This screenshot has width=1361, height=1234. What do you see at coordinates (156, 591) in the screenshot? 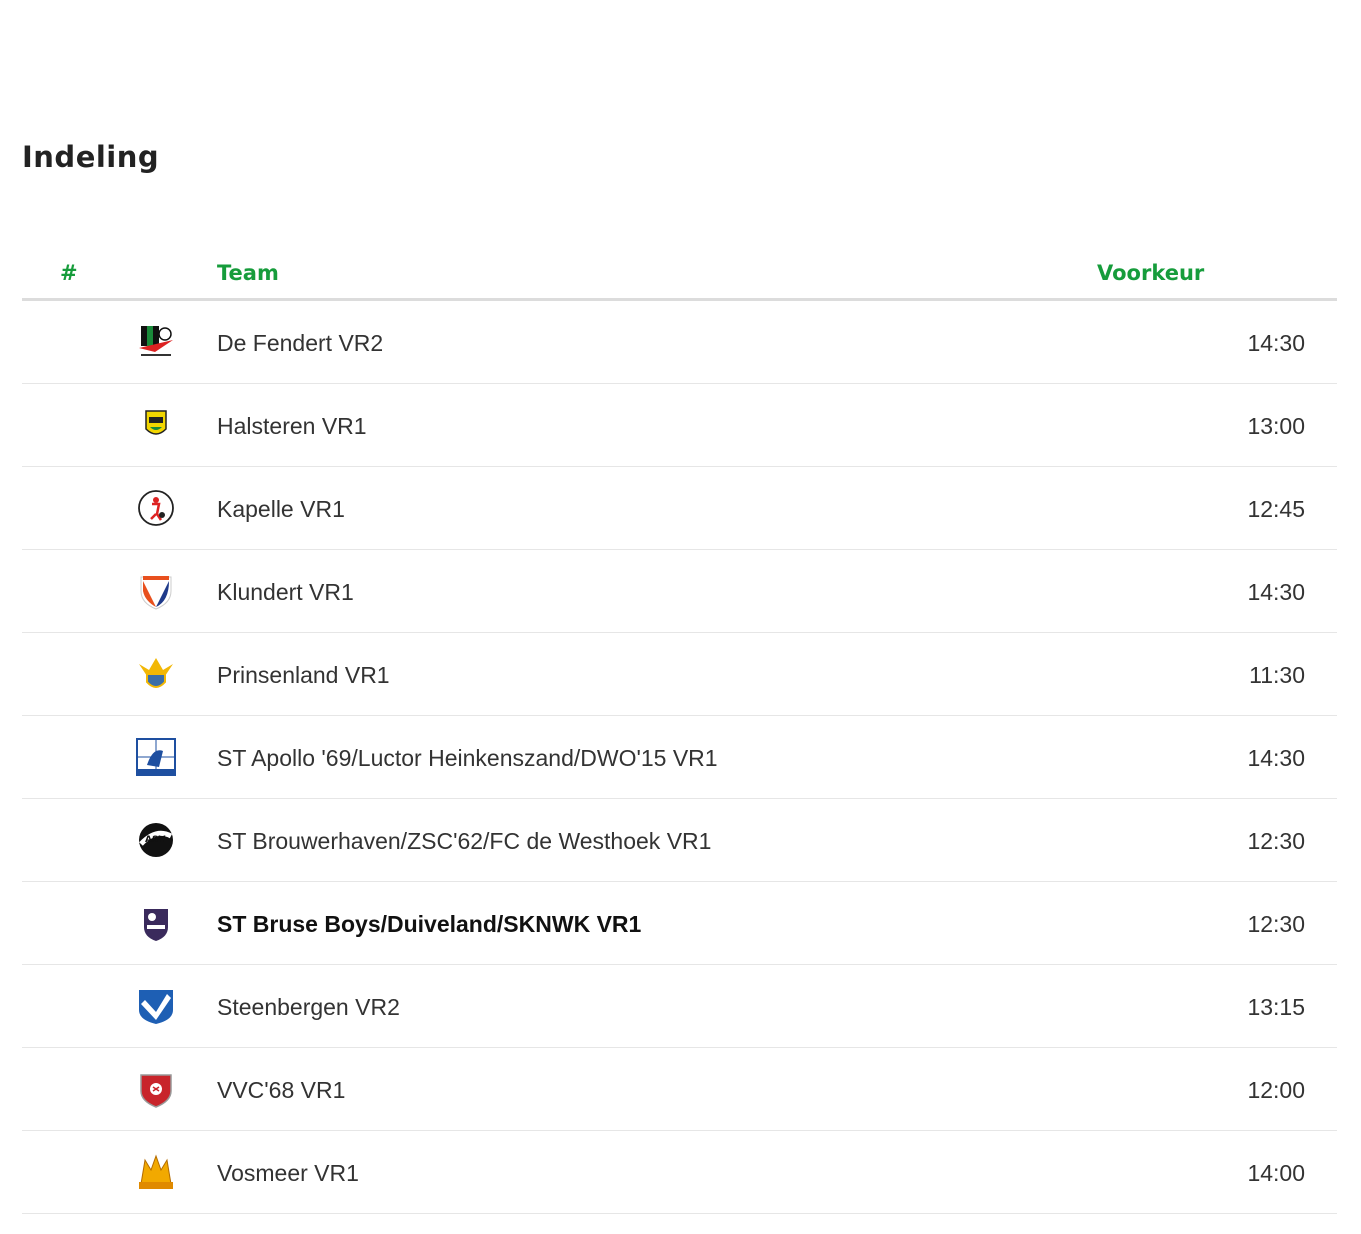
I see `klundert-logo` at bounding box center [156, 591].